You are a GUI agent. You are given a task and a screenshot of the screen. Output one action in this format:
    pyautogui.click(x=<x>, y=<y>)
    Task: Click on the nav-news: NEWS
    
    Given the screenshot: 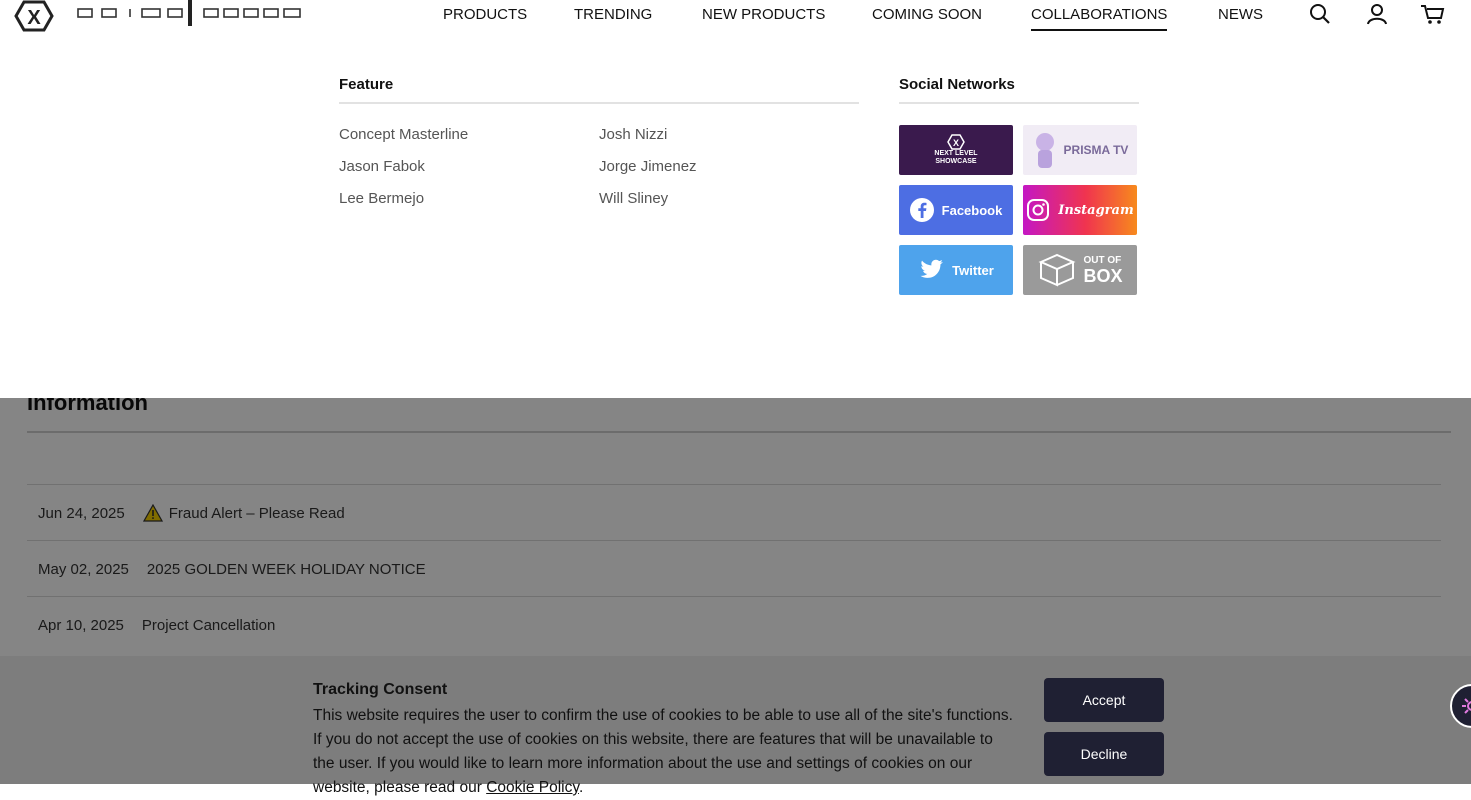 What is the action you would take?
    pyautogui.click(x=1240, y=17)
    